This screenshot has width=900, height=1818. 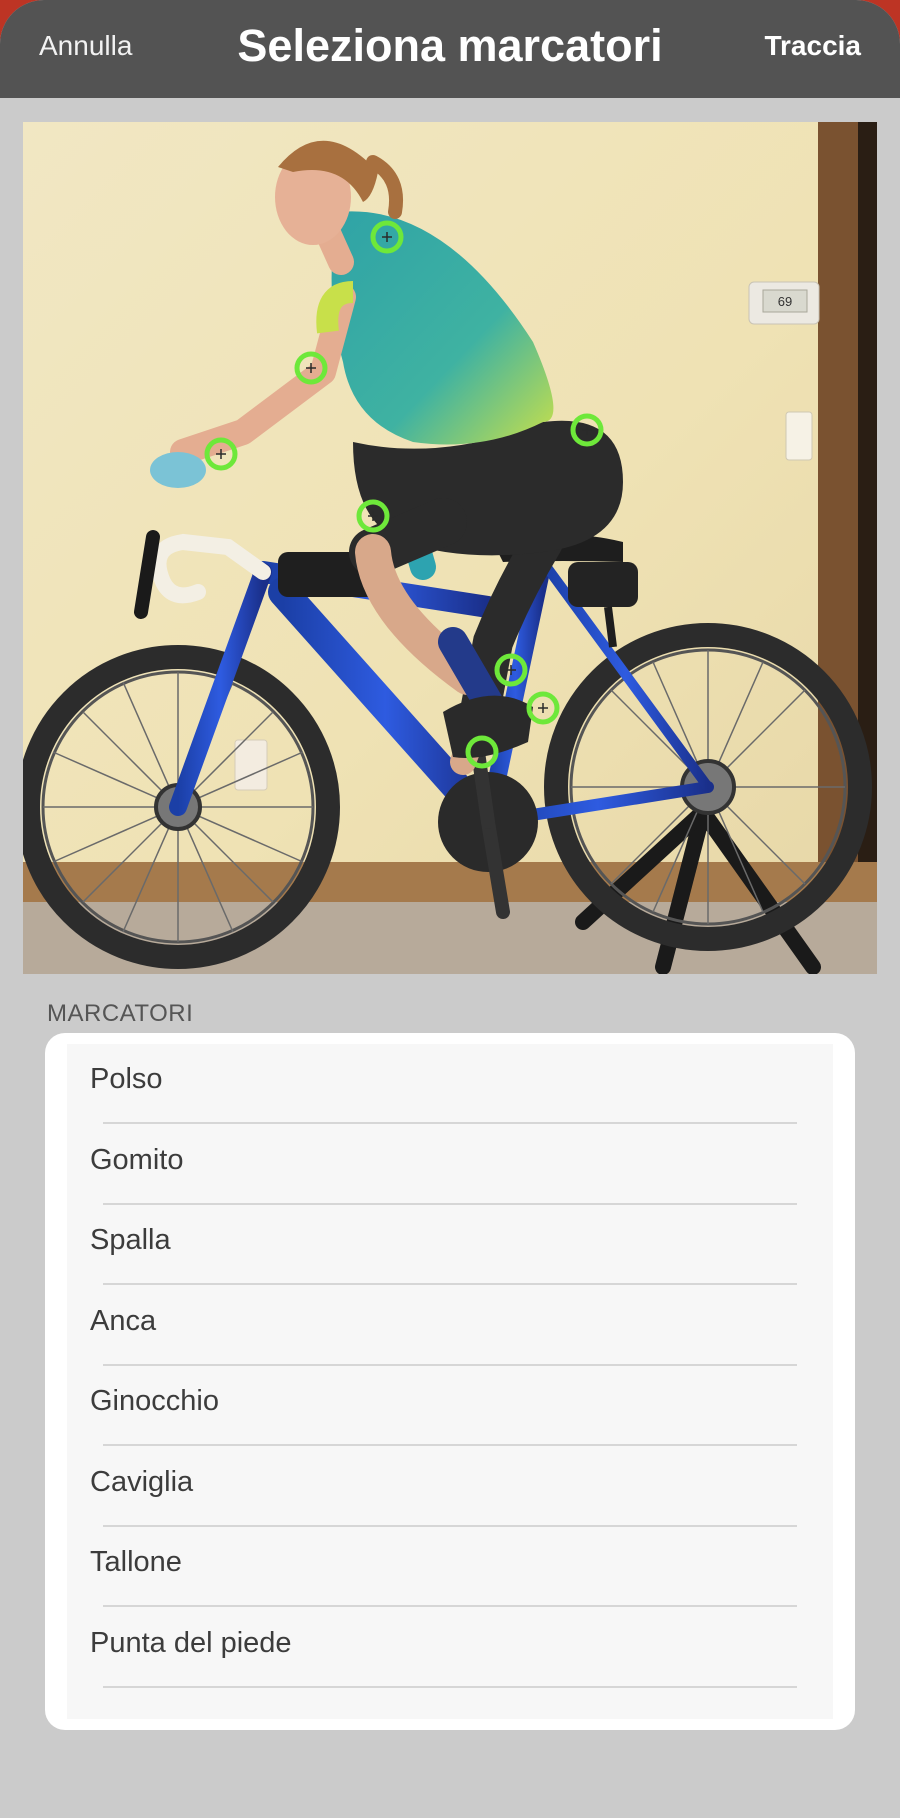 I want to click on thermostat-reading: 69, so click(x=785, y=301).